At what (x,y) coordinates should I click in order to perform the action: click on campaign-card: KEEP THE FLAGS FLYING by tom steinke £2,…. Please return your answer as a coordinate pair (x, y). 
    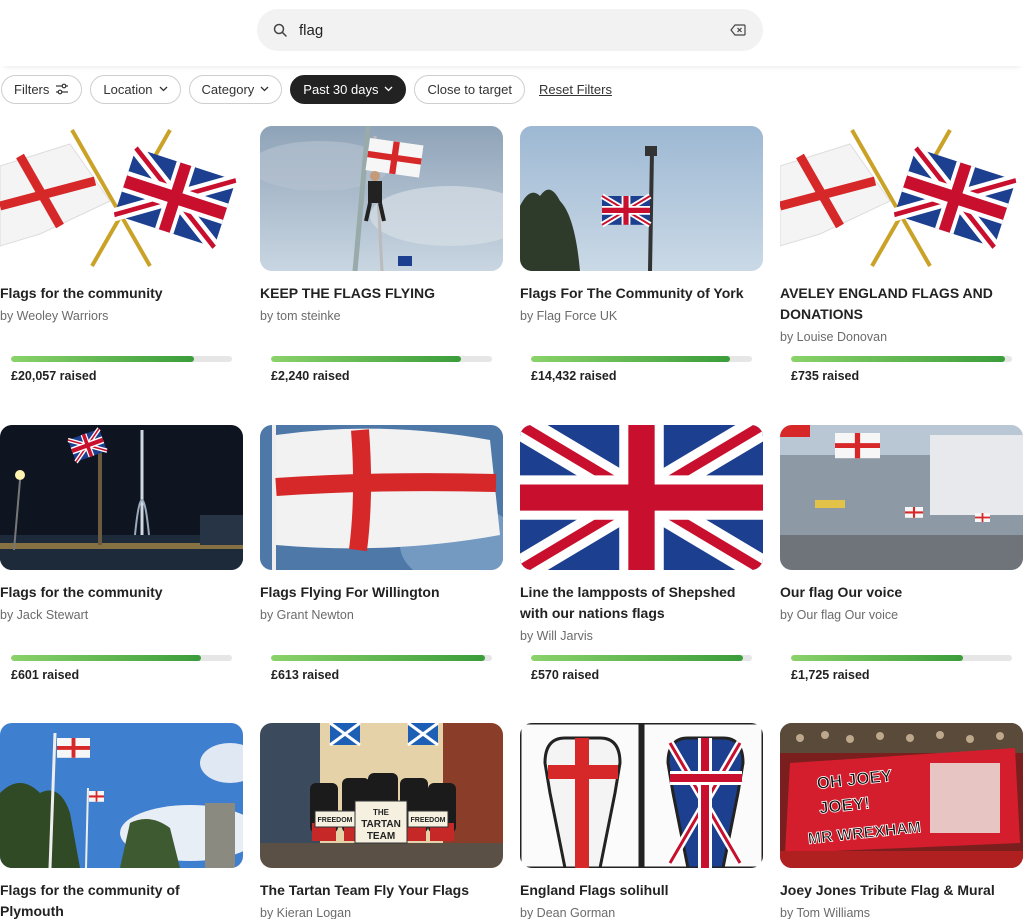
    Looking at the image, I should click on (382, 254).